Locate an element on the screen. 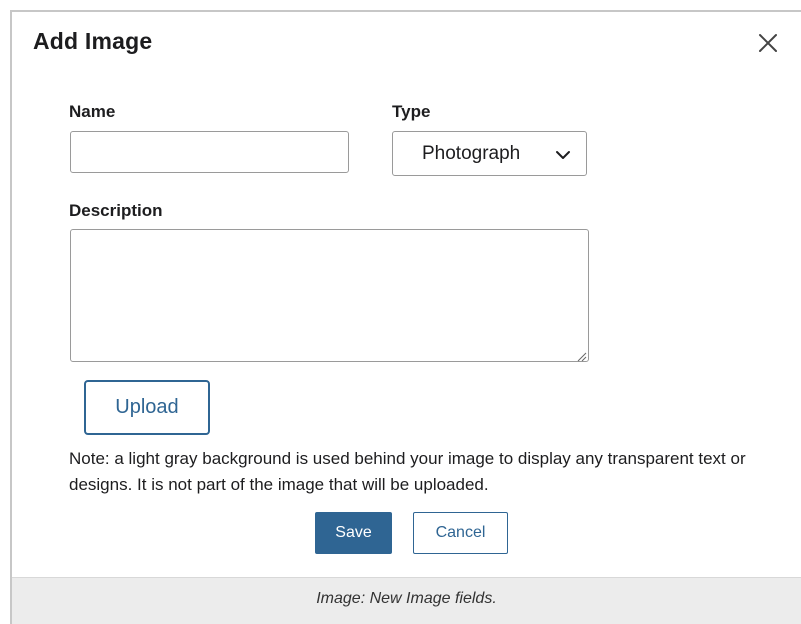  name-input is located at coordinates (209, 152).